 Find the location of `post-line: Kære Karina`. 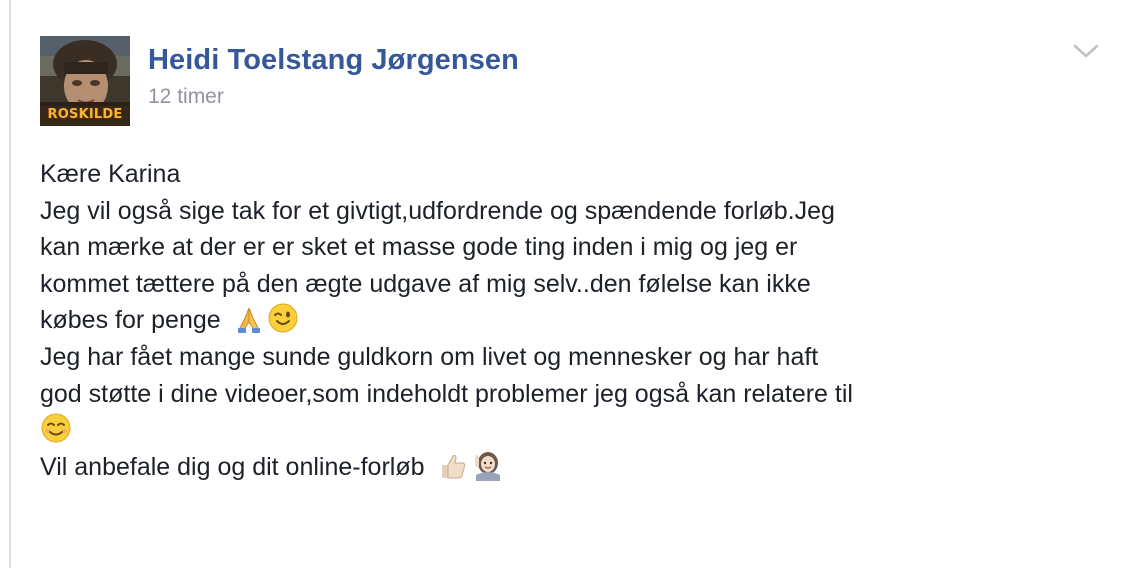

post-line: Kære Karina is located at coordinates (110, 174).